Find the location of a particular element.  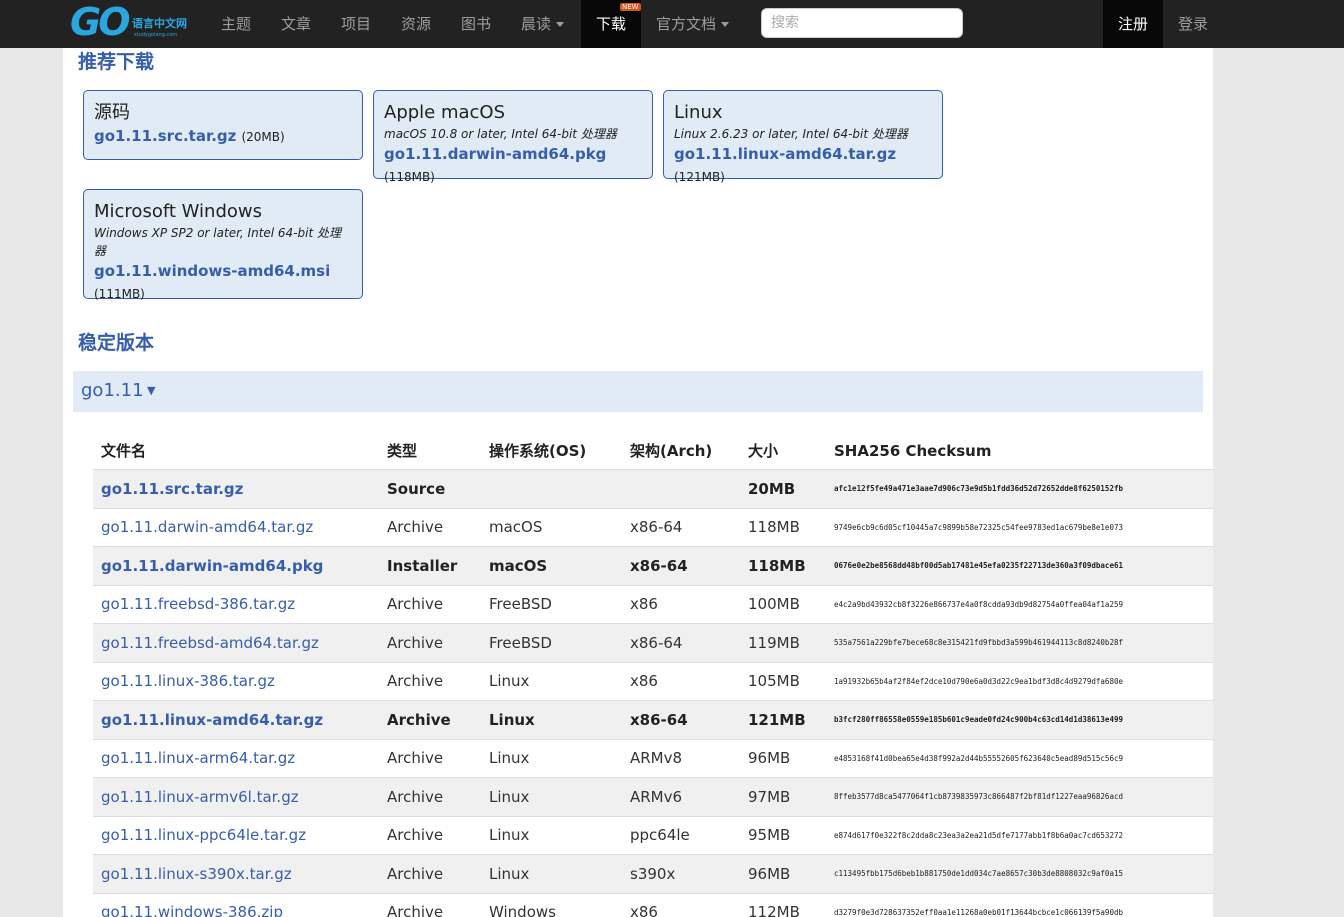

kind-cell: Source is located at coordinates (416, 489).